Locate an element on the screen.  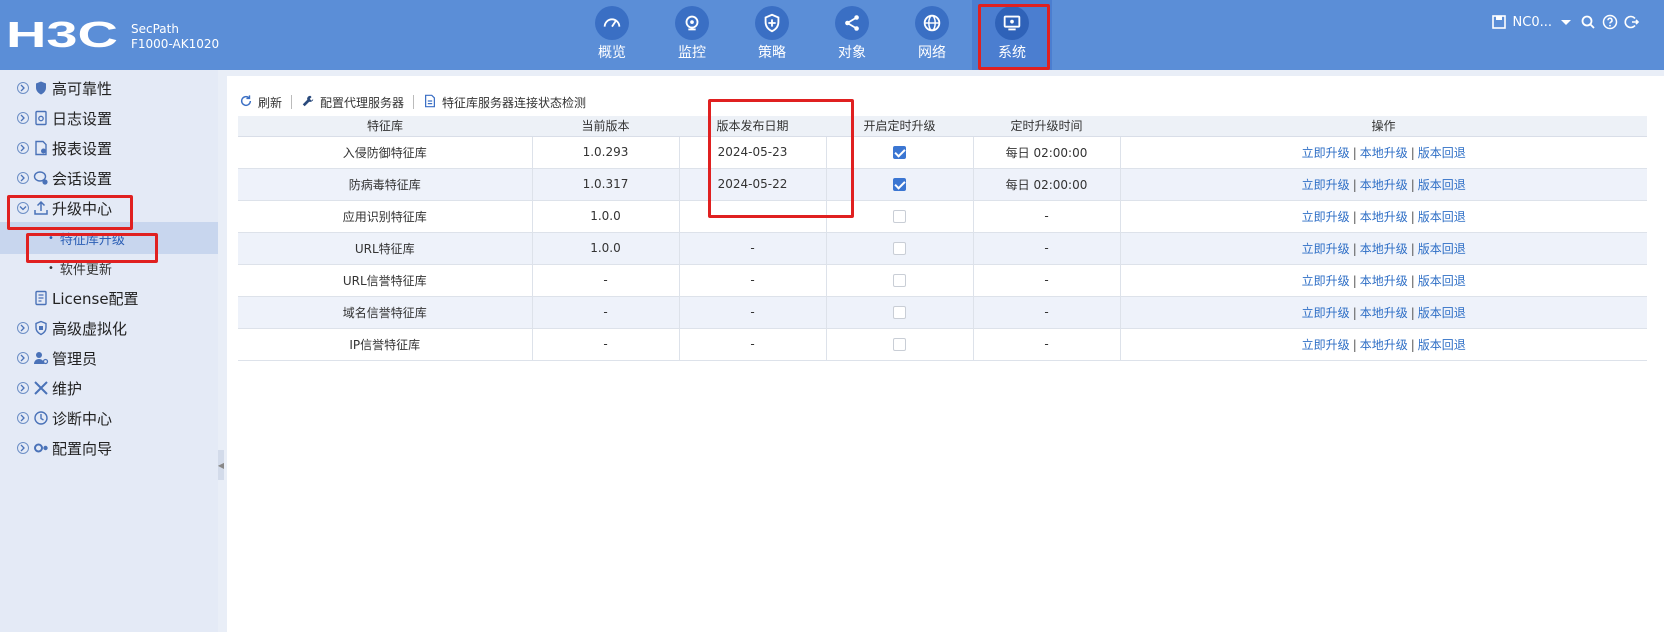
refresh-button: 刷新 is located at coordinates (265, 102).